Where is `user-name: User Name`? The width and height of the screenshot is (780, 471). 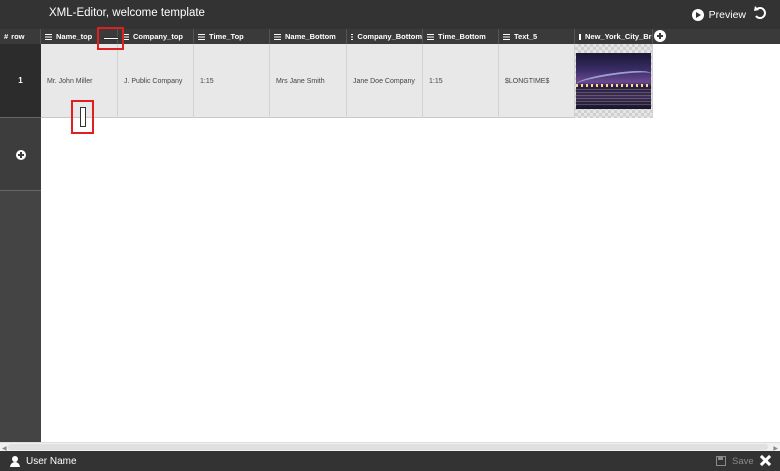 user-name: User Name is located at coordinates (51, 461).